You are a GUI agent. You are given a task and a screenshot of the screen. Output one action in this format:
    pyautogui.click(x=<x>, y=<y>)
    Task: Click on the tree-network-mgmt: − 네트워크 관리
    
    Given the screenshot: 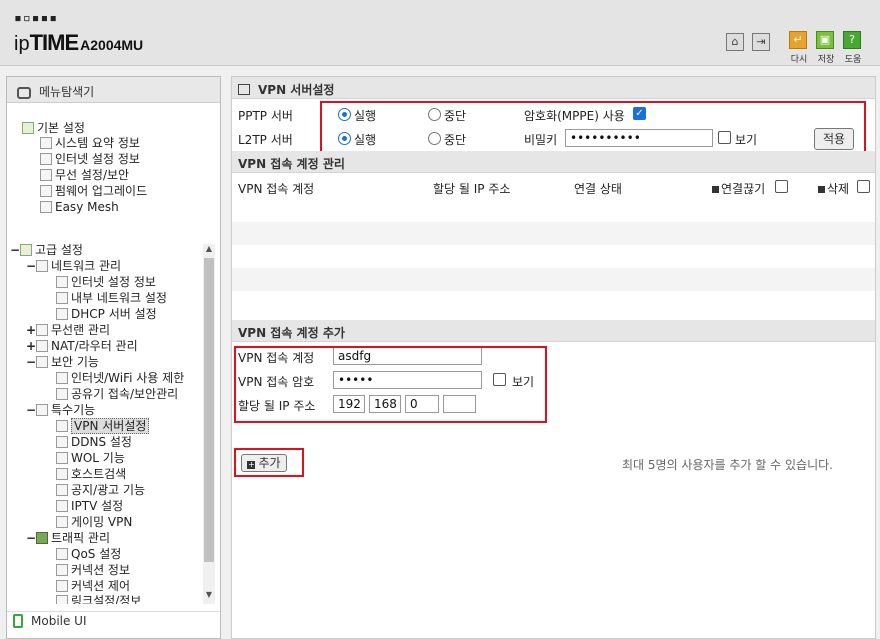 What is the action you would take?
    pyautogui.click(x=73, y=266)
    